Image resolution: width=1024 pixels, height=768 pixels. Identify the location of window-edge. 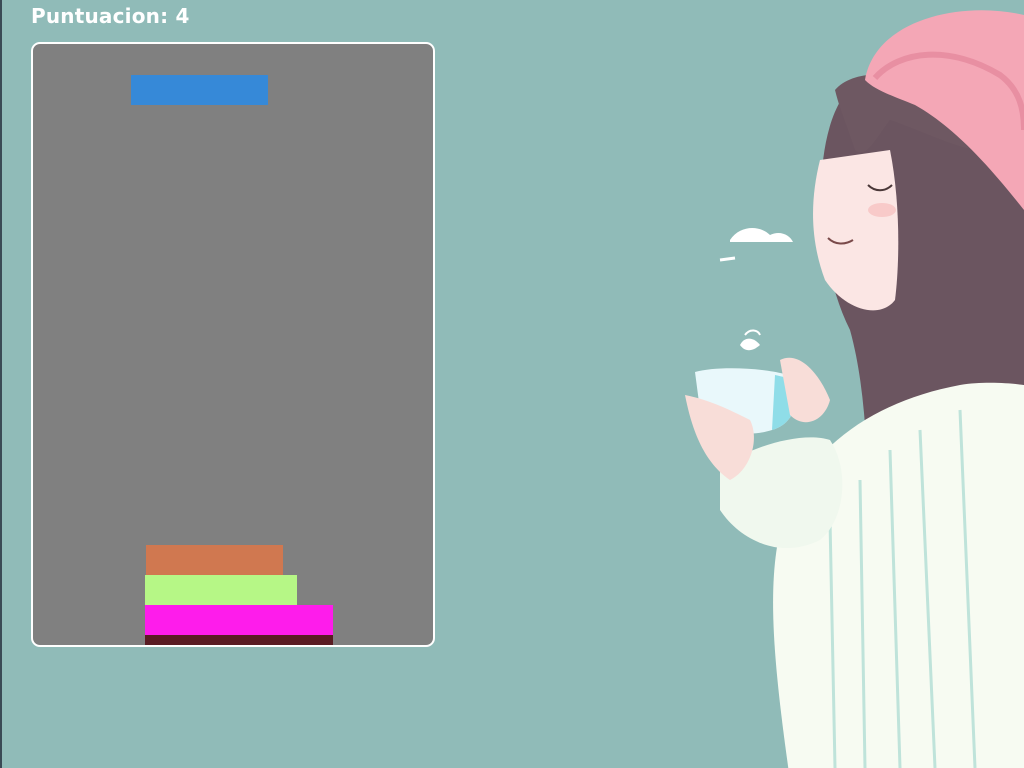
(1, 384).